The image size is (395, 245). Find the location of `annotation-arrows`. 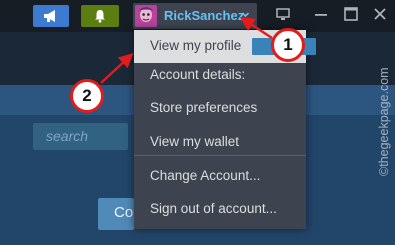

annotation-arrows is located at coordinates (186, 50).